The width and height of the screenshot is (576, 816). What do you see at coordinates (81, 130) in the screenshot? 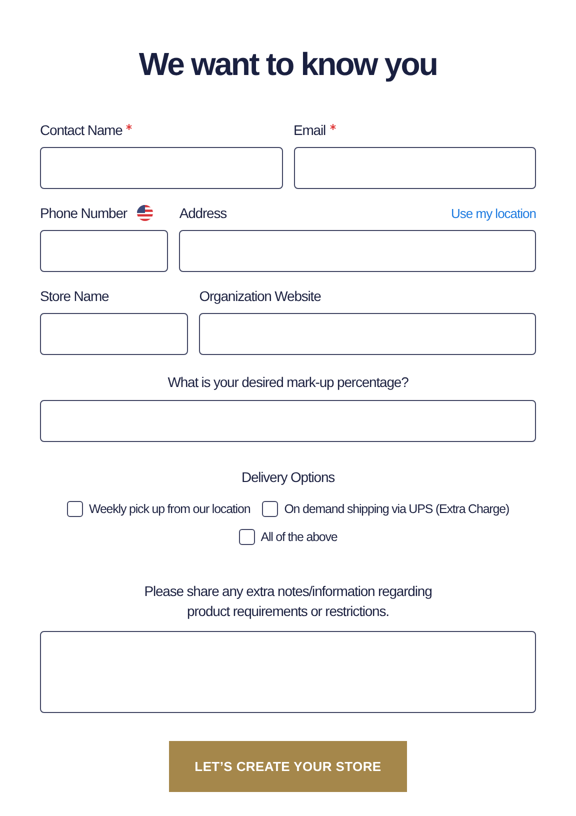
I see `field-label: Contact Name` at bounding box center [81, 130].